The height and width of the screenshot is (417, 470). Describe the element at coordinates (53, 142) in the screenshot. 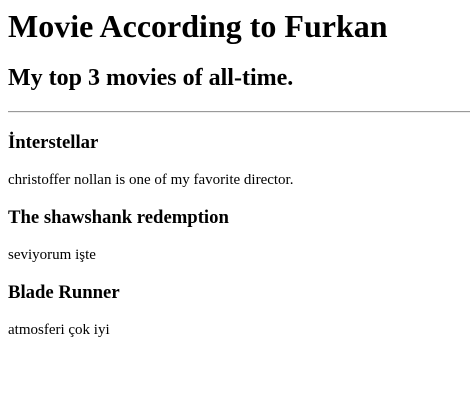

I see `movie-title: İnterstellar` at that location.